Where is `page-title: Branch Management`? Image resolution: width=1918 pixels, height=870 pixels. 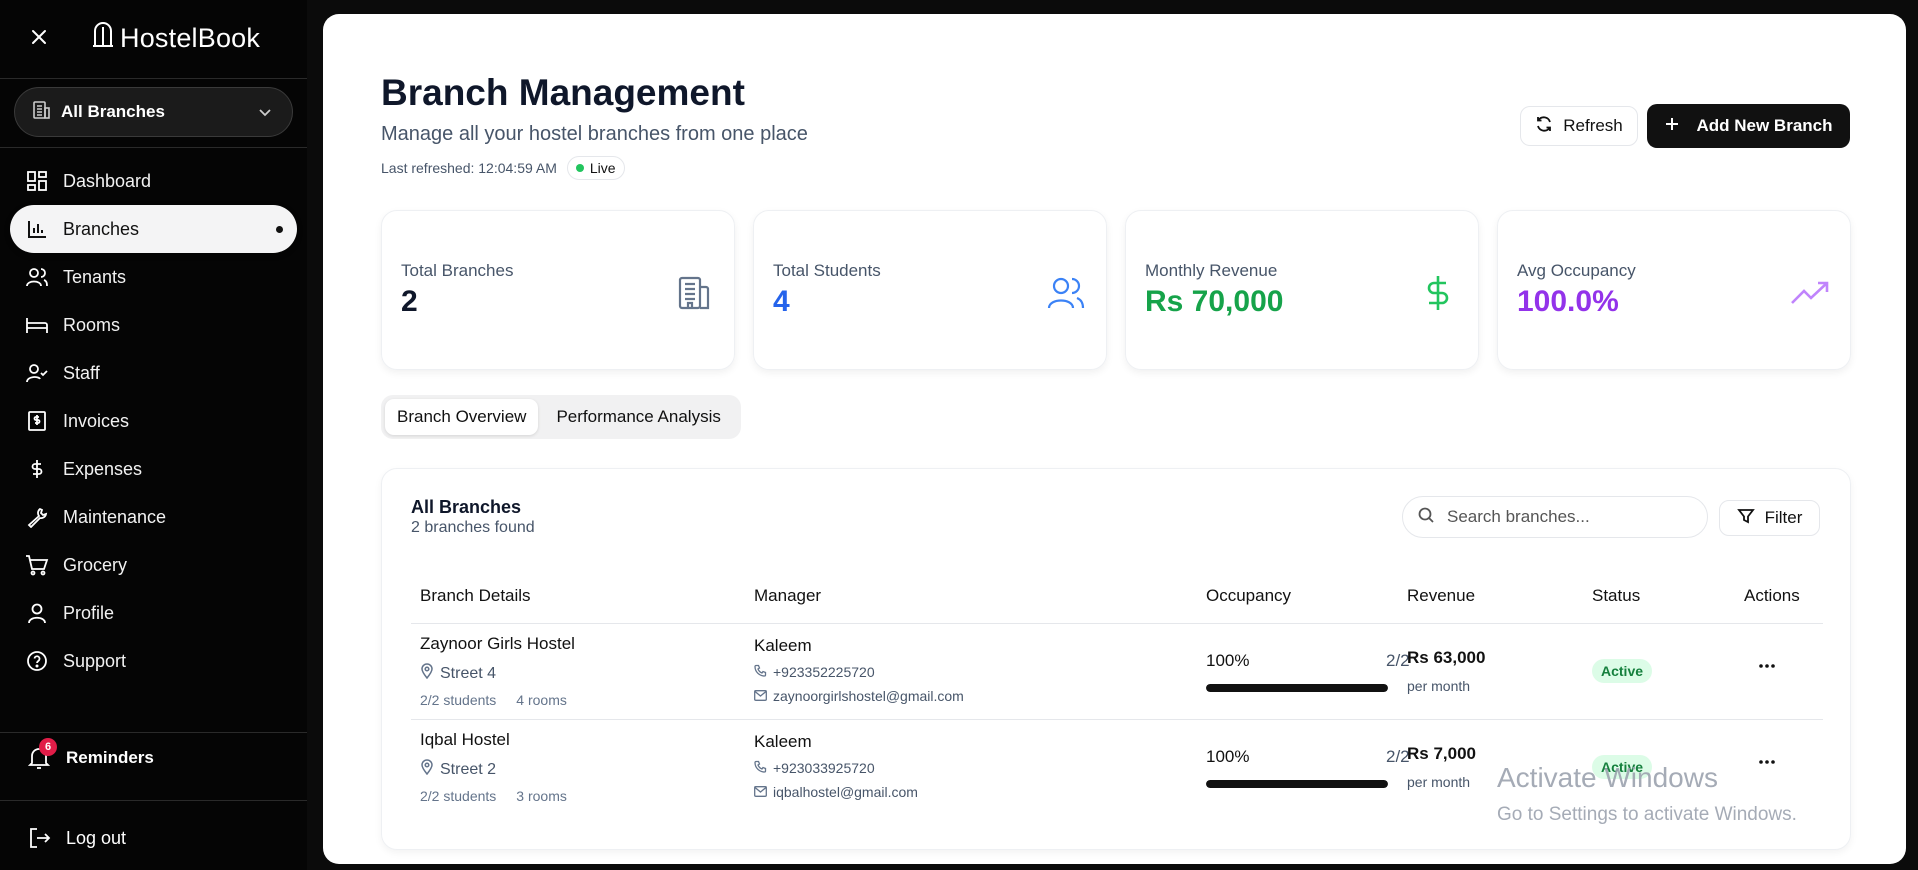
page-title: Branch Management is located at coordinates (563, 92).